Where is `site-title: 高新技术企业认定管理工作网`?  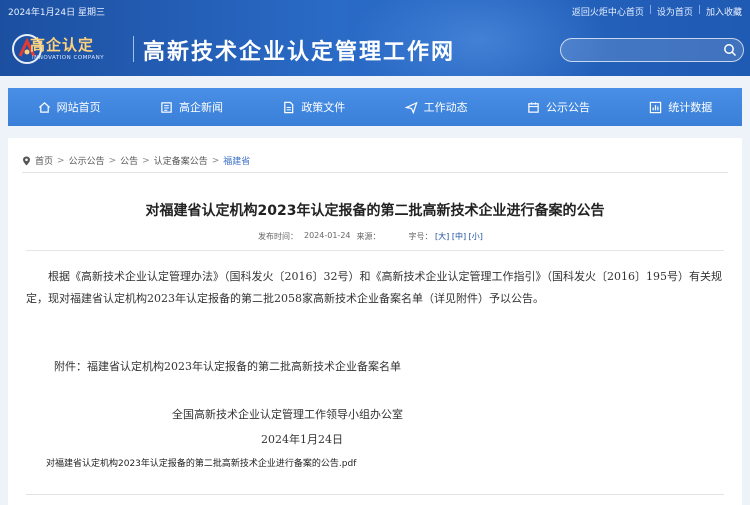
site-title: 高新技术企业认定管理工作网 is located at coordinates (299, 52).